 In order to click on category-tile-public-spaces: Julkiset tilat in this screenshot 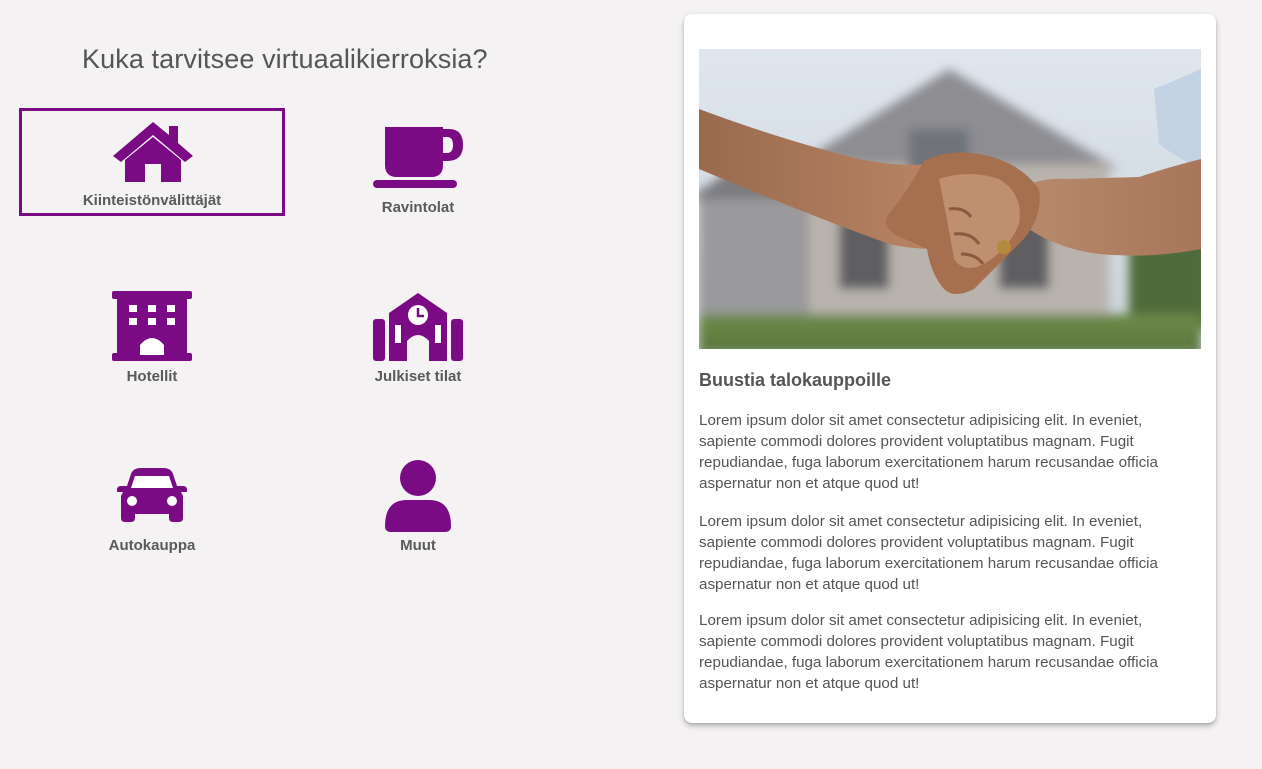, I will do `click(418, 338)`.